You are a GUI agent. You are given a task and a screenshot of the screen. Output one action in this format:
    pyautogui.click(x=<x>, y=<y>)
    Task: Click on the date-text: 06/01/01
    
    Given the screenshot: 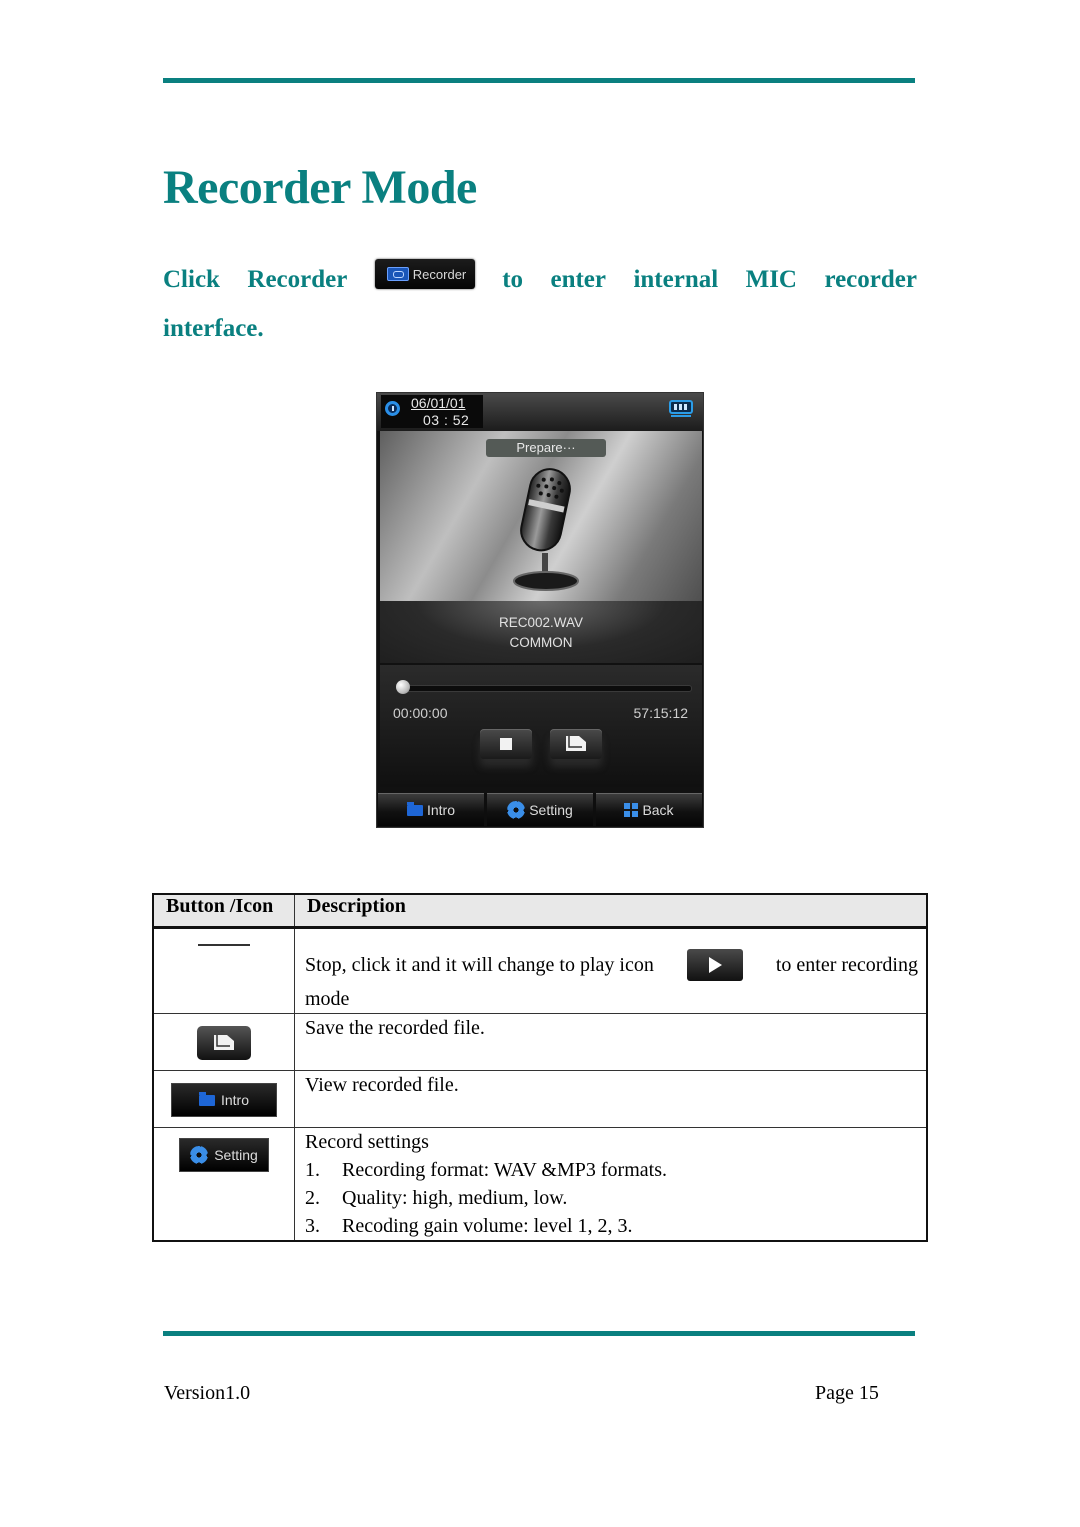 What is the action you would take?
    pyautogui.click(x=438, y=403)
    